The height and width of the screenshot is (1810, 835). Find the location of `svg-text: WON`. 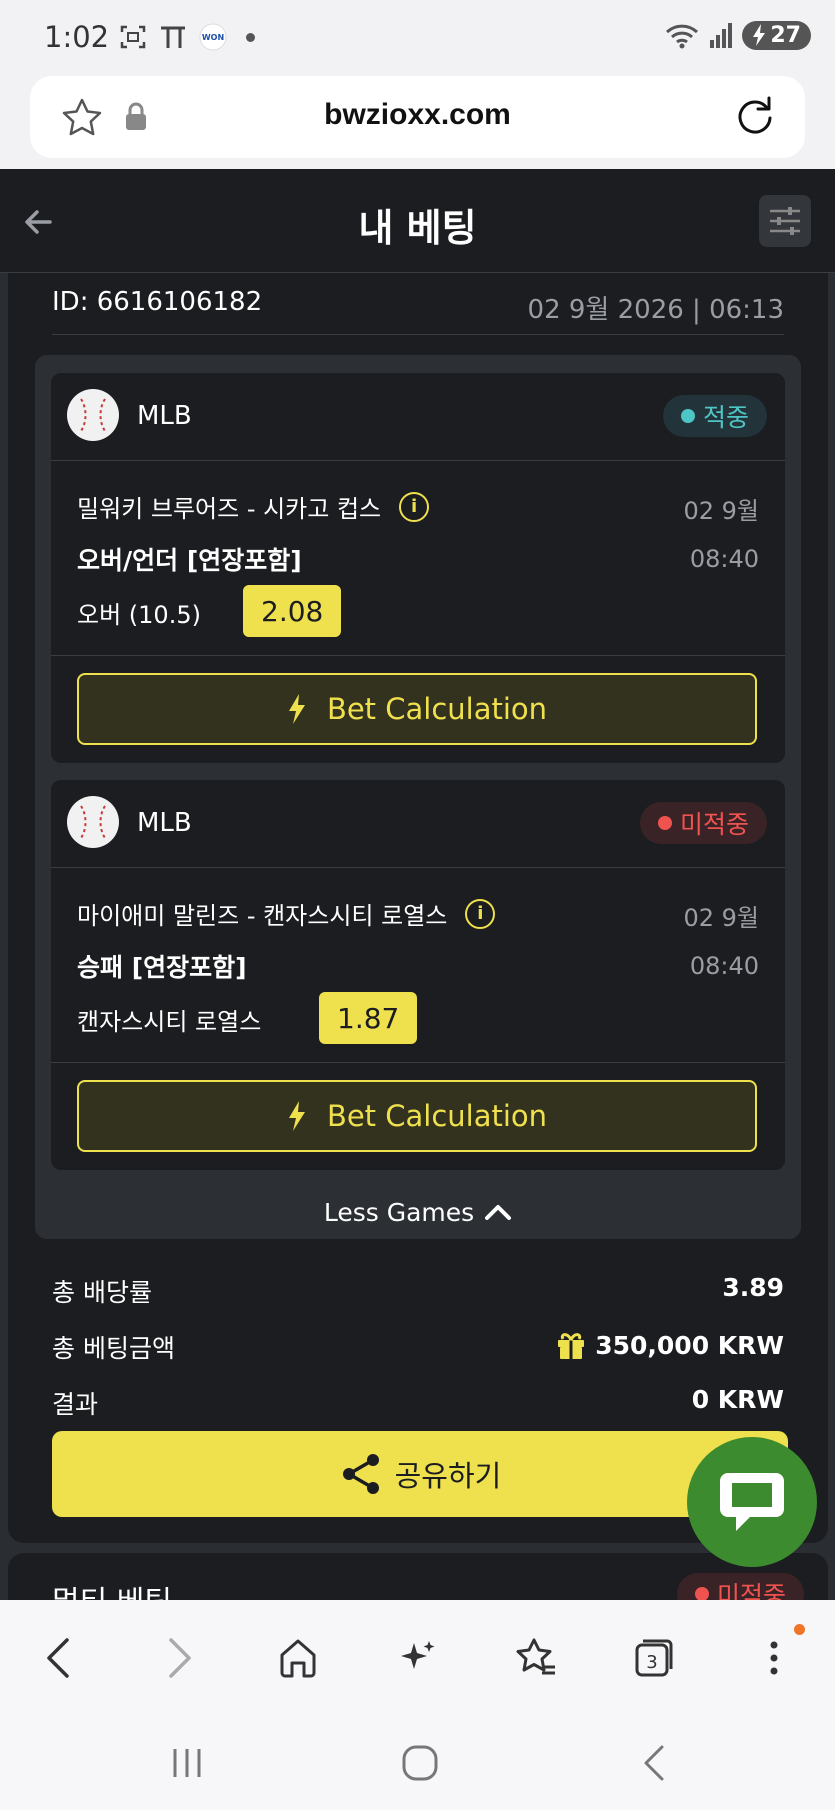

svg-text: WON is located at coordinates (213, 37).